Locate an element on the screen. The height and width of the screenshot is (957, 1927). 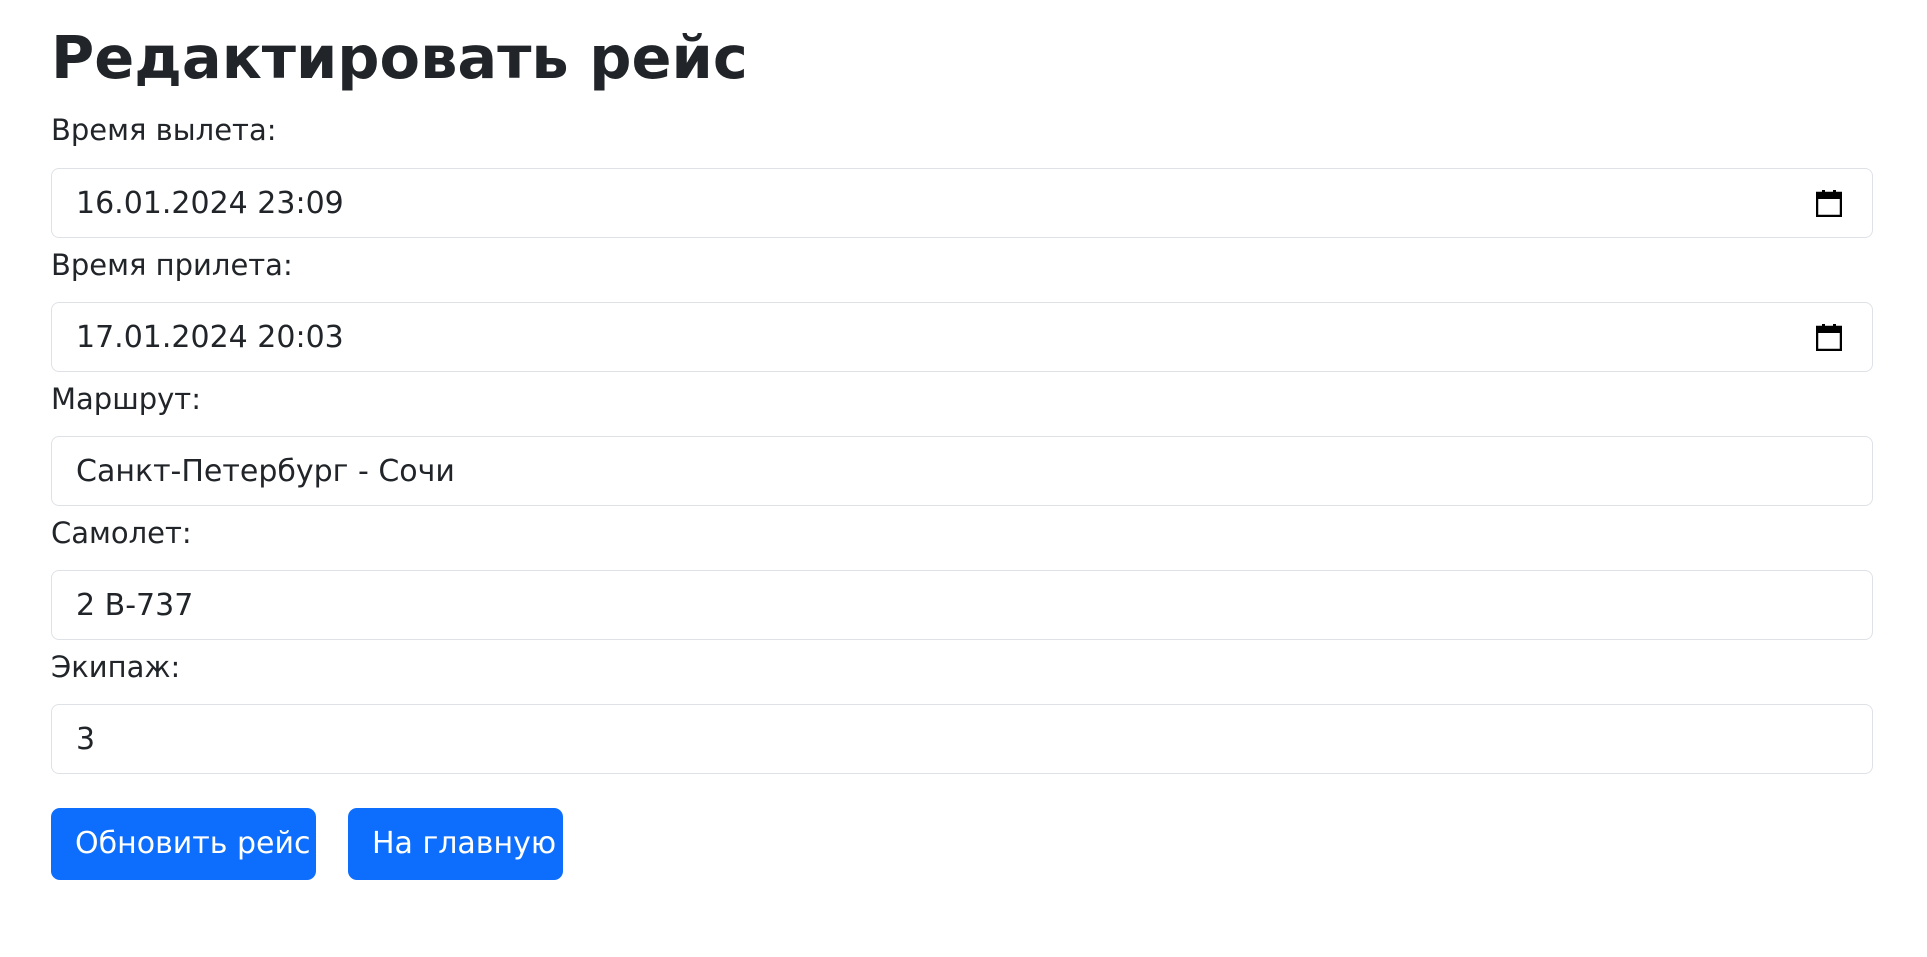
route-label: Маршрут: is located at coordinates (126, 399).